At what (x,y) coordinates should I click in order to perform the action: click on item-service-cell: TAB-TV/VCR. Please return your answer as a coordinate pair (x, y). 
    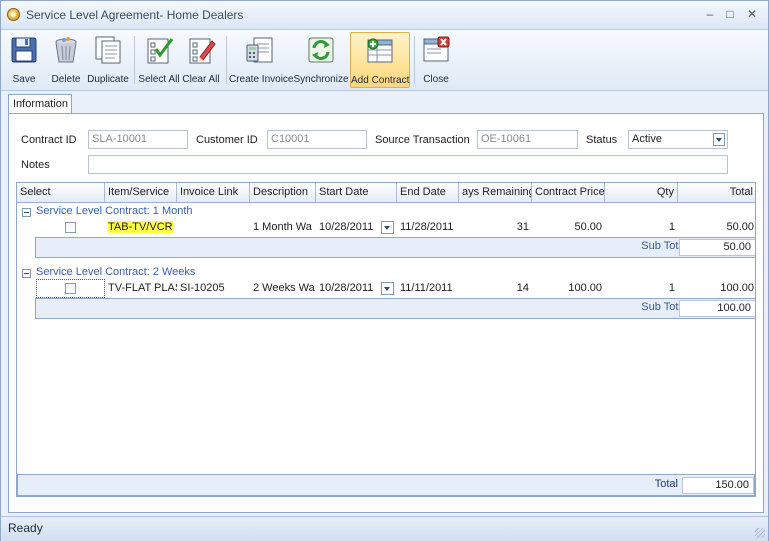
    Looking at the image, I should click on (140, 227).